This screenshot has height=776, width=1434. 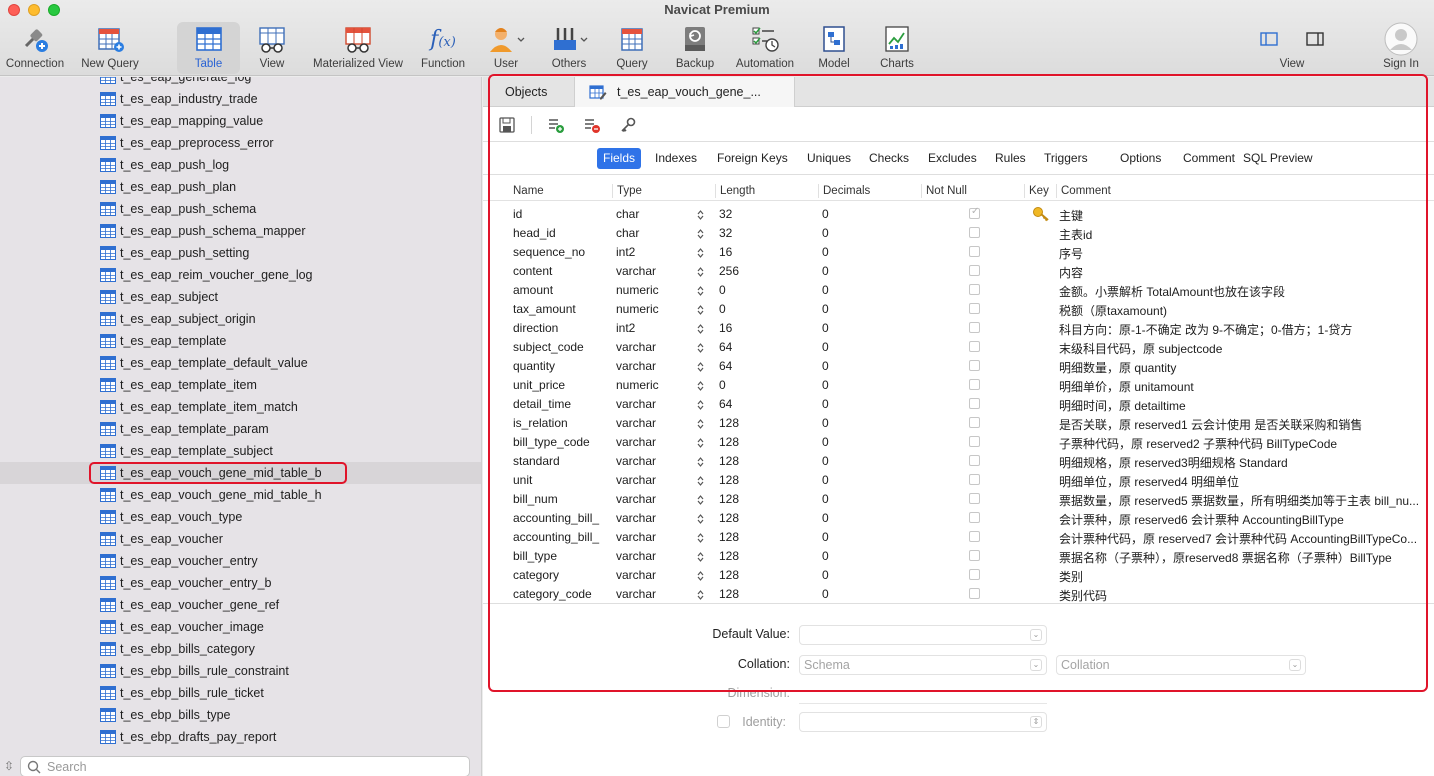 I want to click on subtab-indexes: Indexes, so click(x=676, y=158).